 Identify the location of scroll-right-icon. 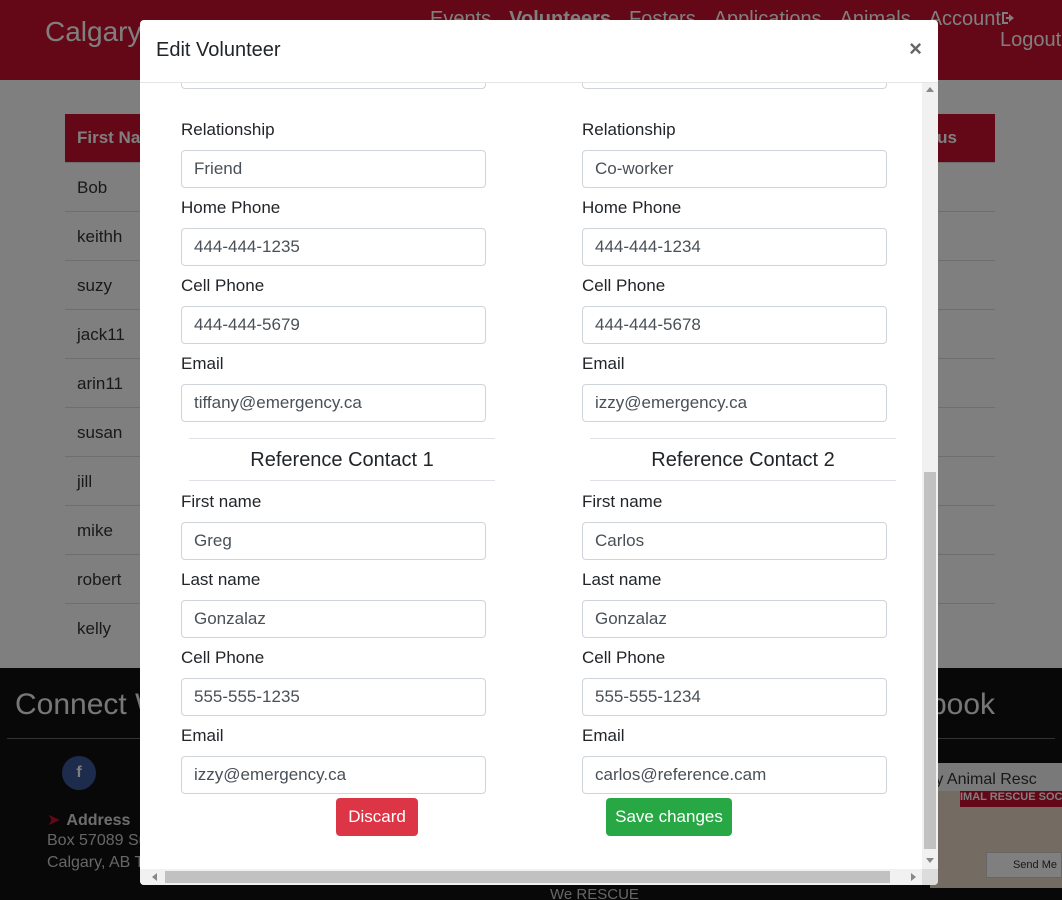
(913, 877).